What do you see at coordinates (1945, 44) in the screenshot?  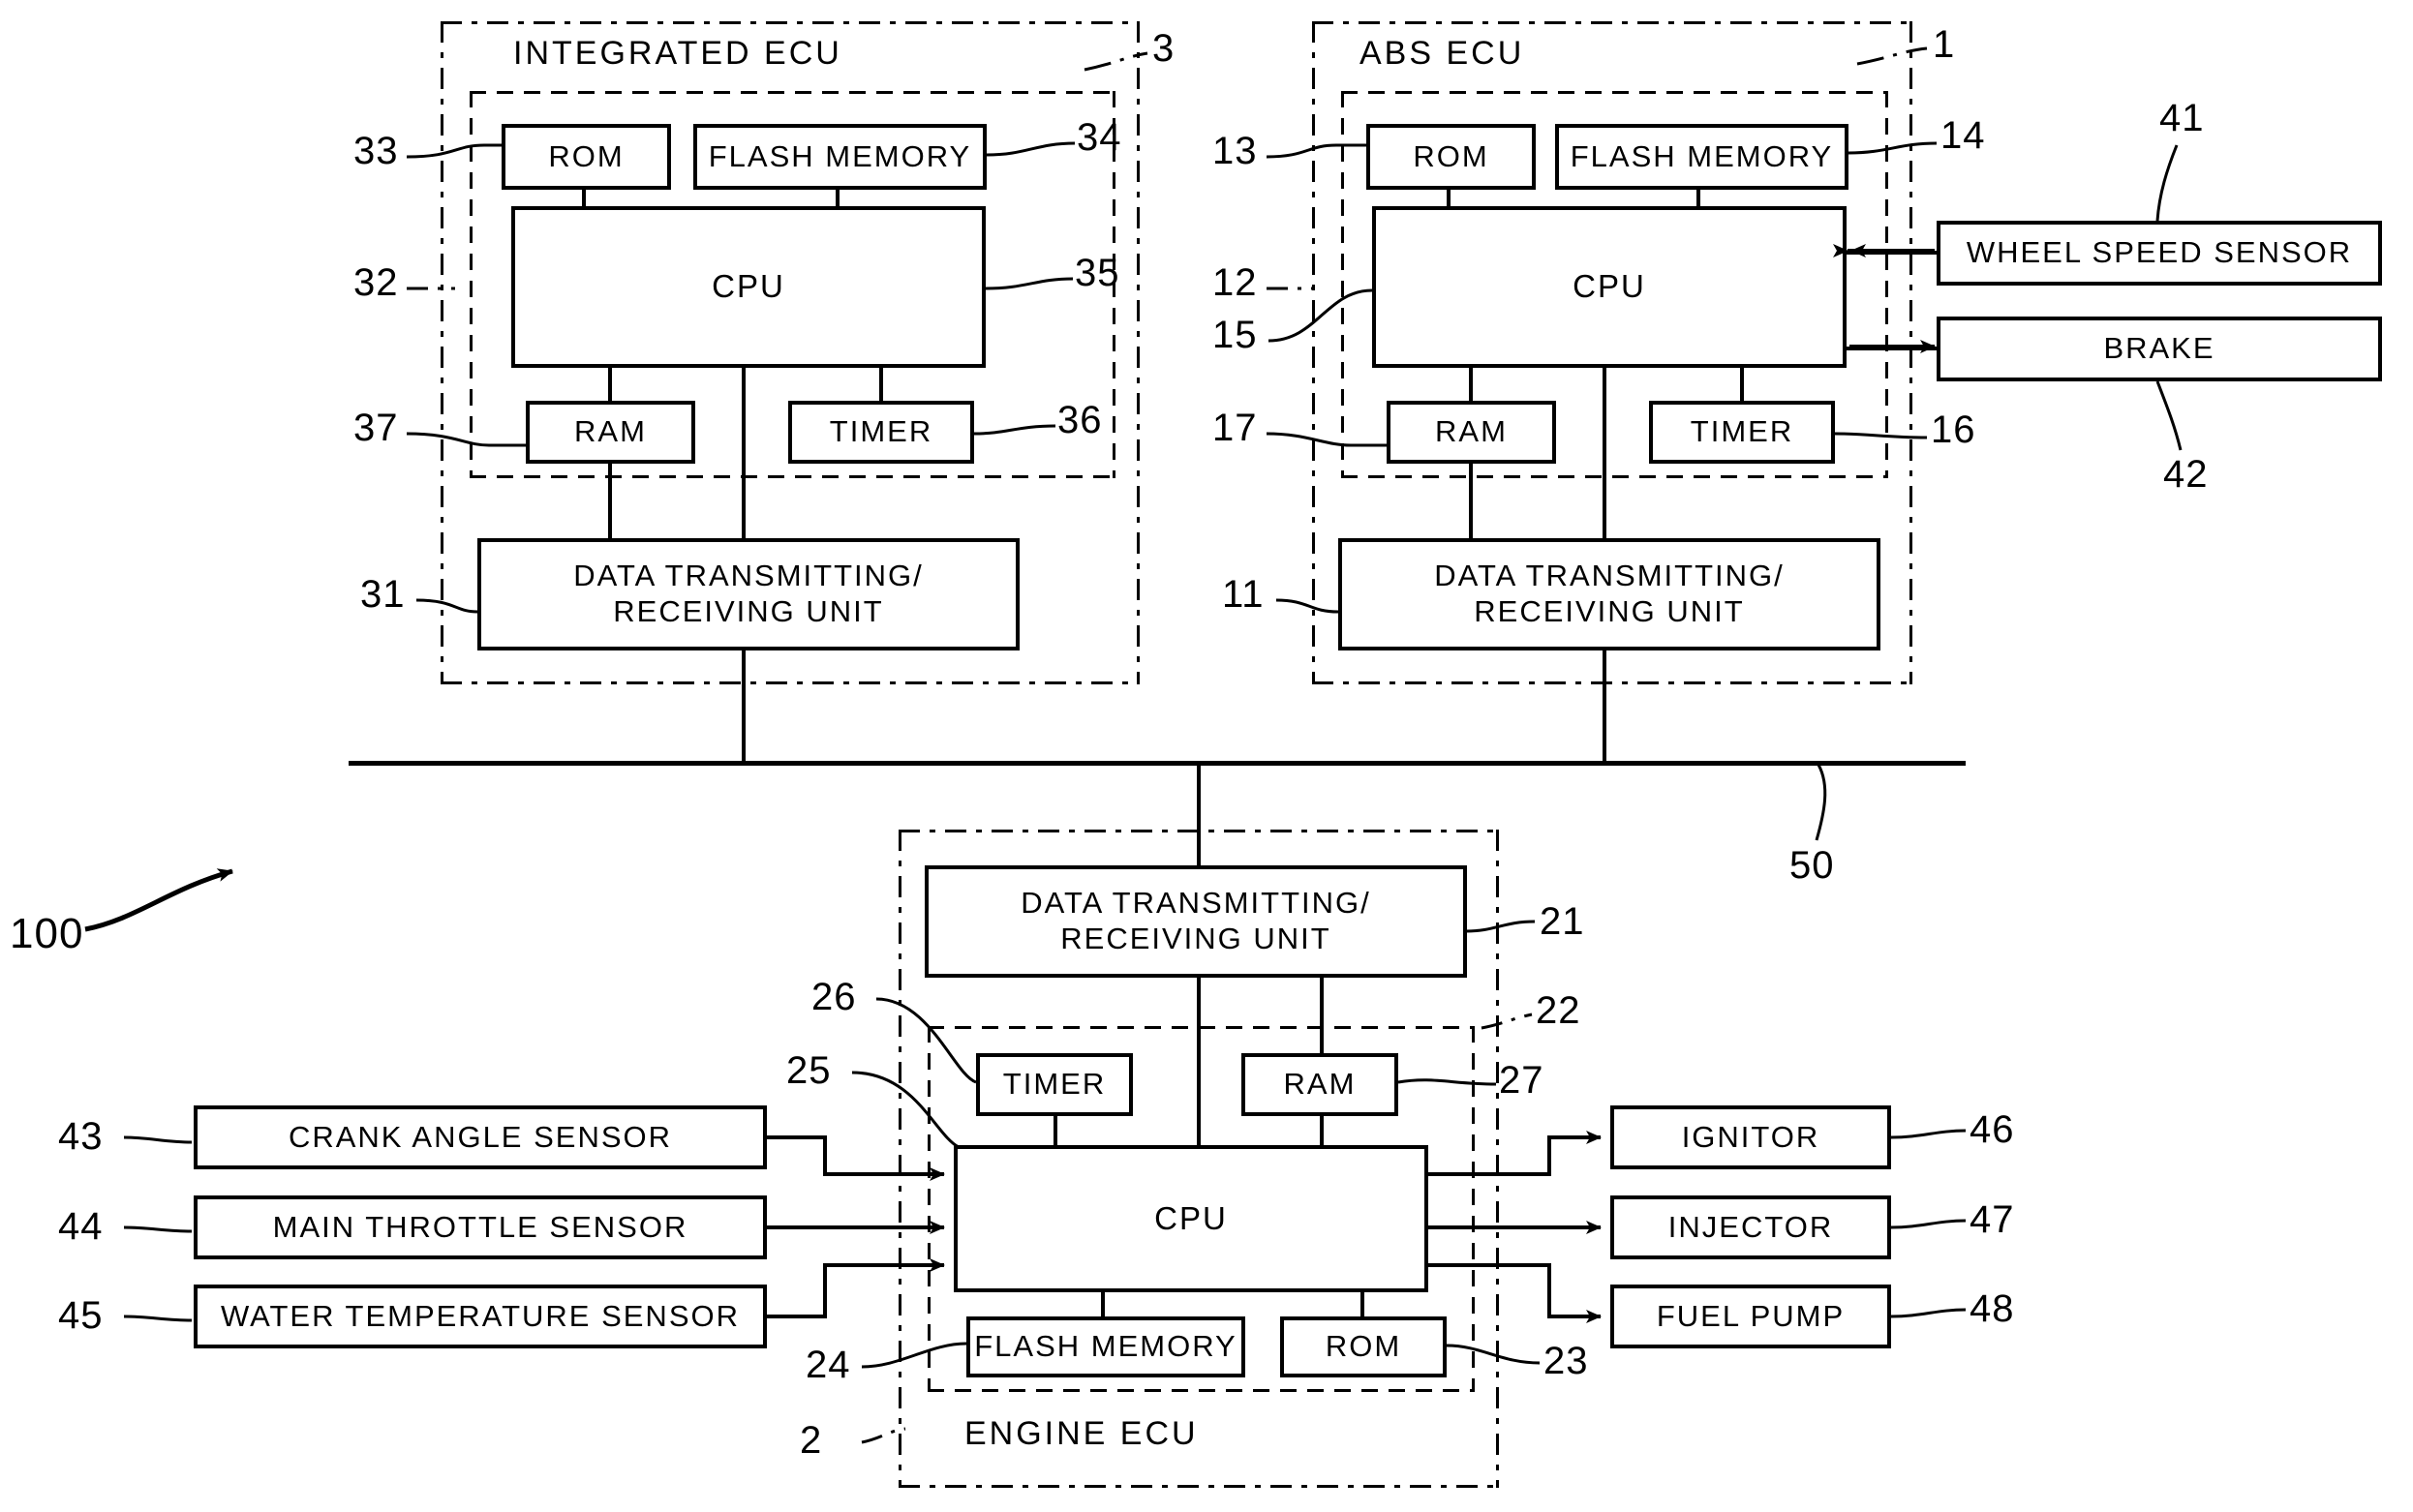 I see `ref-1: 1` at bounding box center [1945, 44].